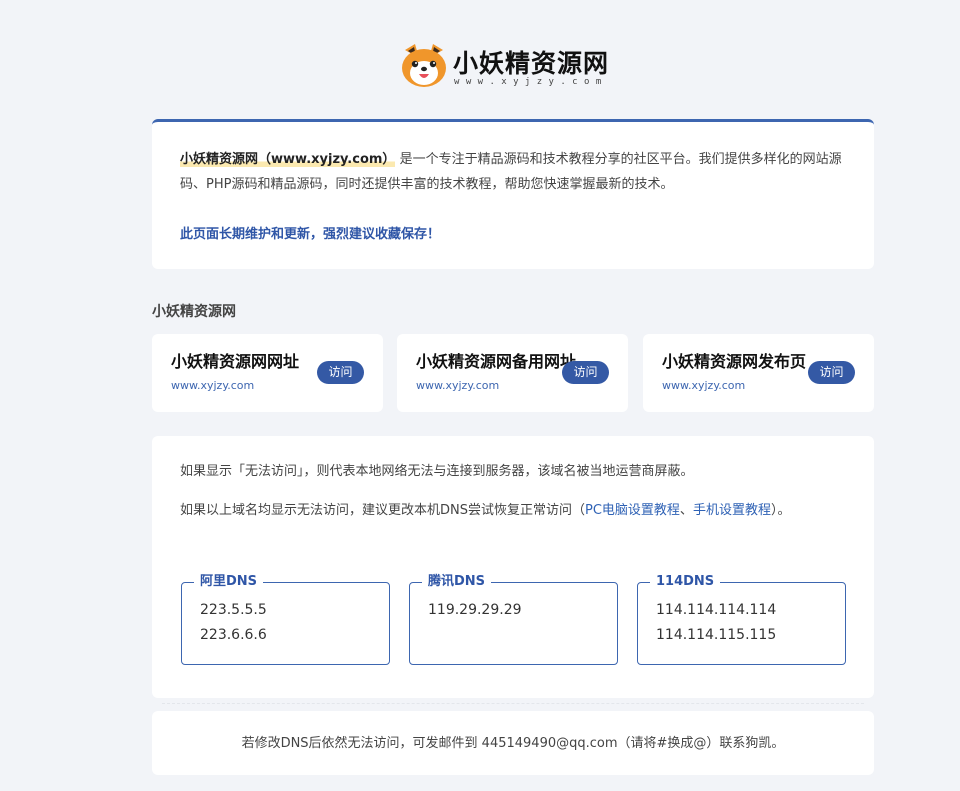  I want to click on site-card-release: 小妖精资源网发布页 www.xyjzy.com 访问, so click(758, 373).